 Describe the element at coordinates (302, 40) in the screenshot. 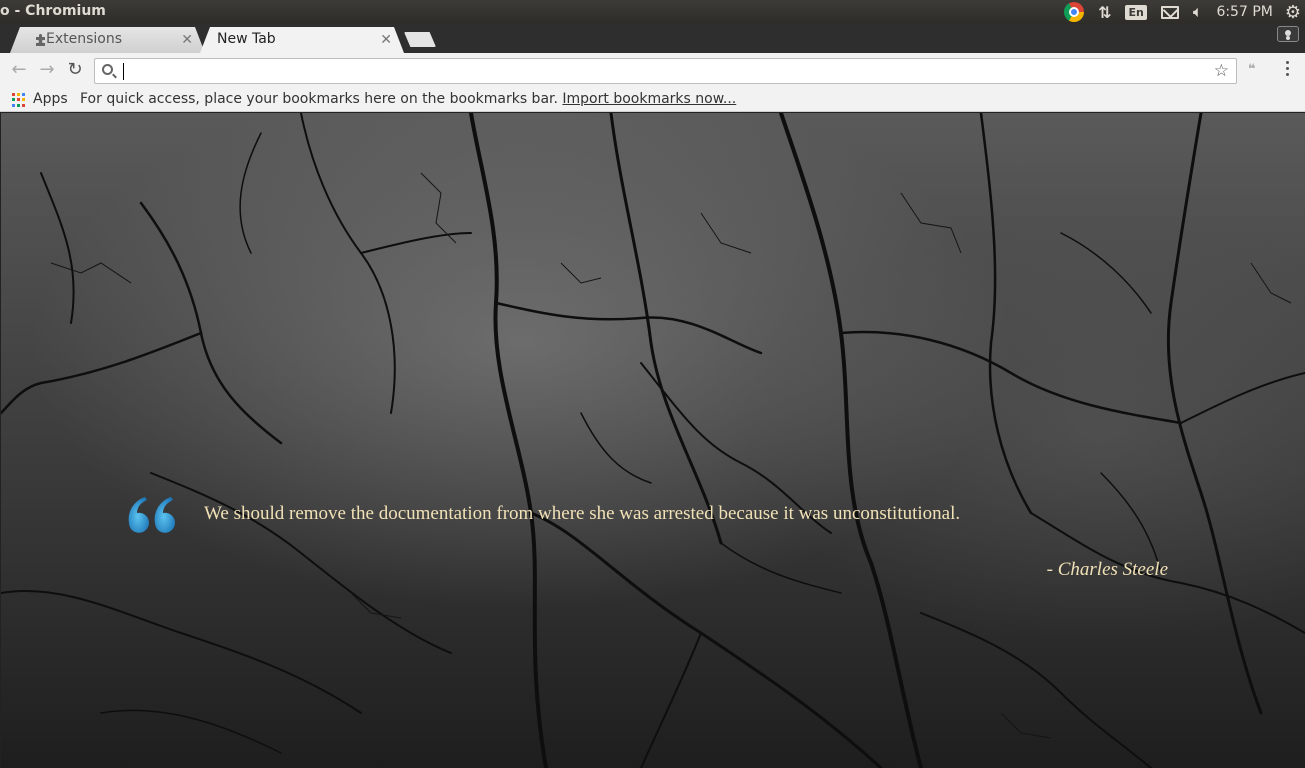

I see `tab-new-tab: New Tab ✕` at that location.